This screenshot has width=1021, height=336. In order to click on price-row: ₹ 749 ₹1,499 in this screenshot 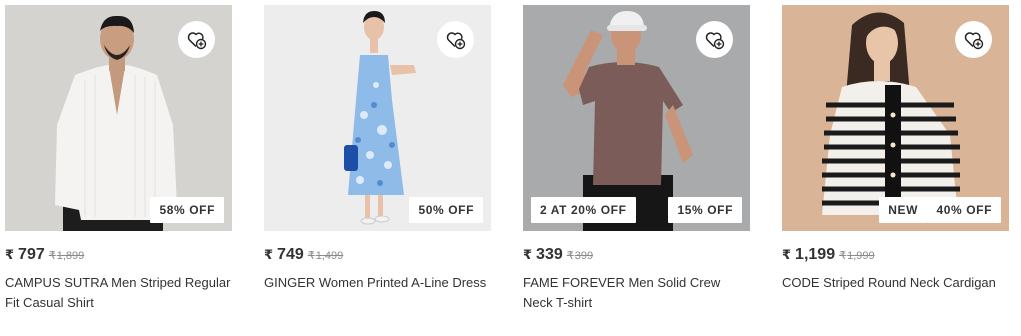, I will do `click(303, 256)`.